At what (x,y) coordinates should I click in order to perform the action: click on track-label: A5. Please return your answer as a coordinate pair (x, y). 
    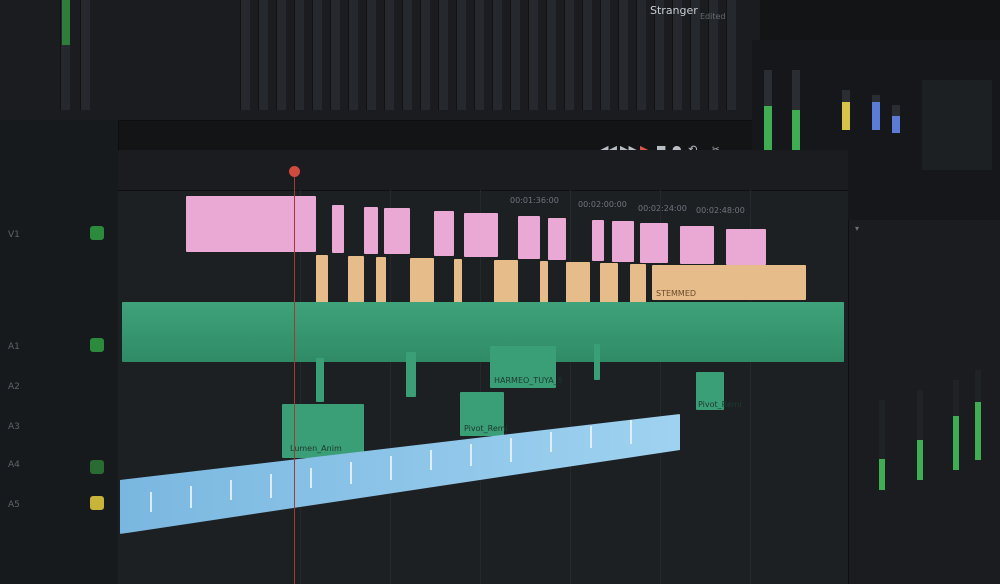
    Looking at the image, I should click on (14, 505).